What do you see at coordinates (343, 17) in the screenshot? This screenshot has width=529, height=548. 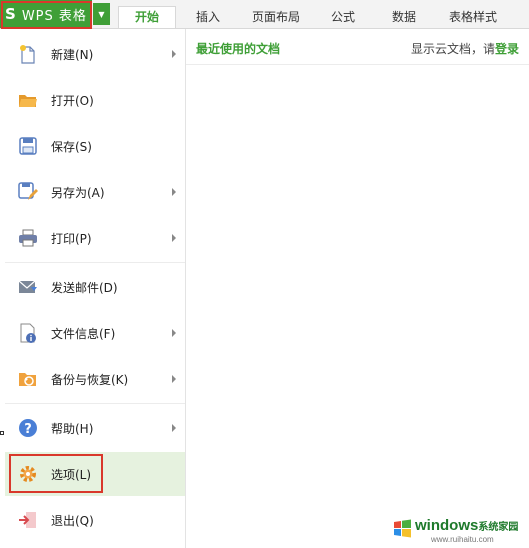 I see `tab-formulas: 公式` at bounding box center [343, 17].